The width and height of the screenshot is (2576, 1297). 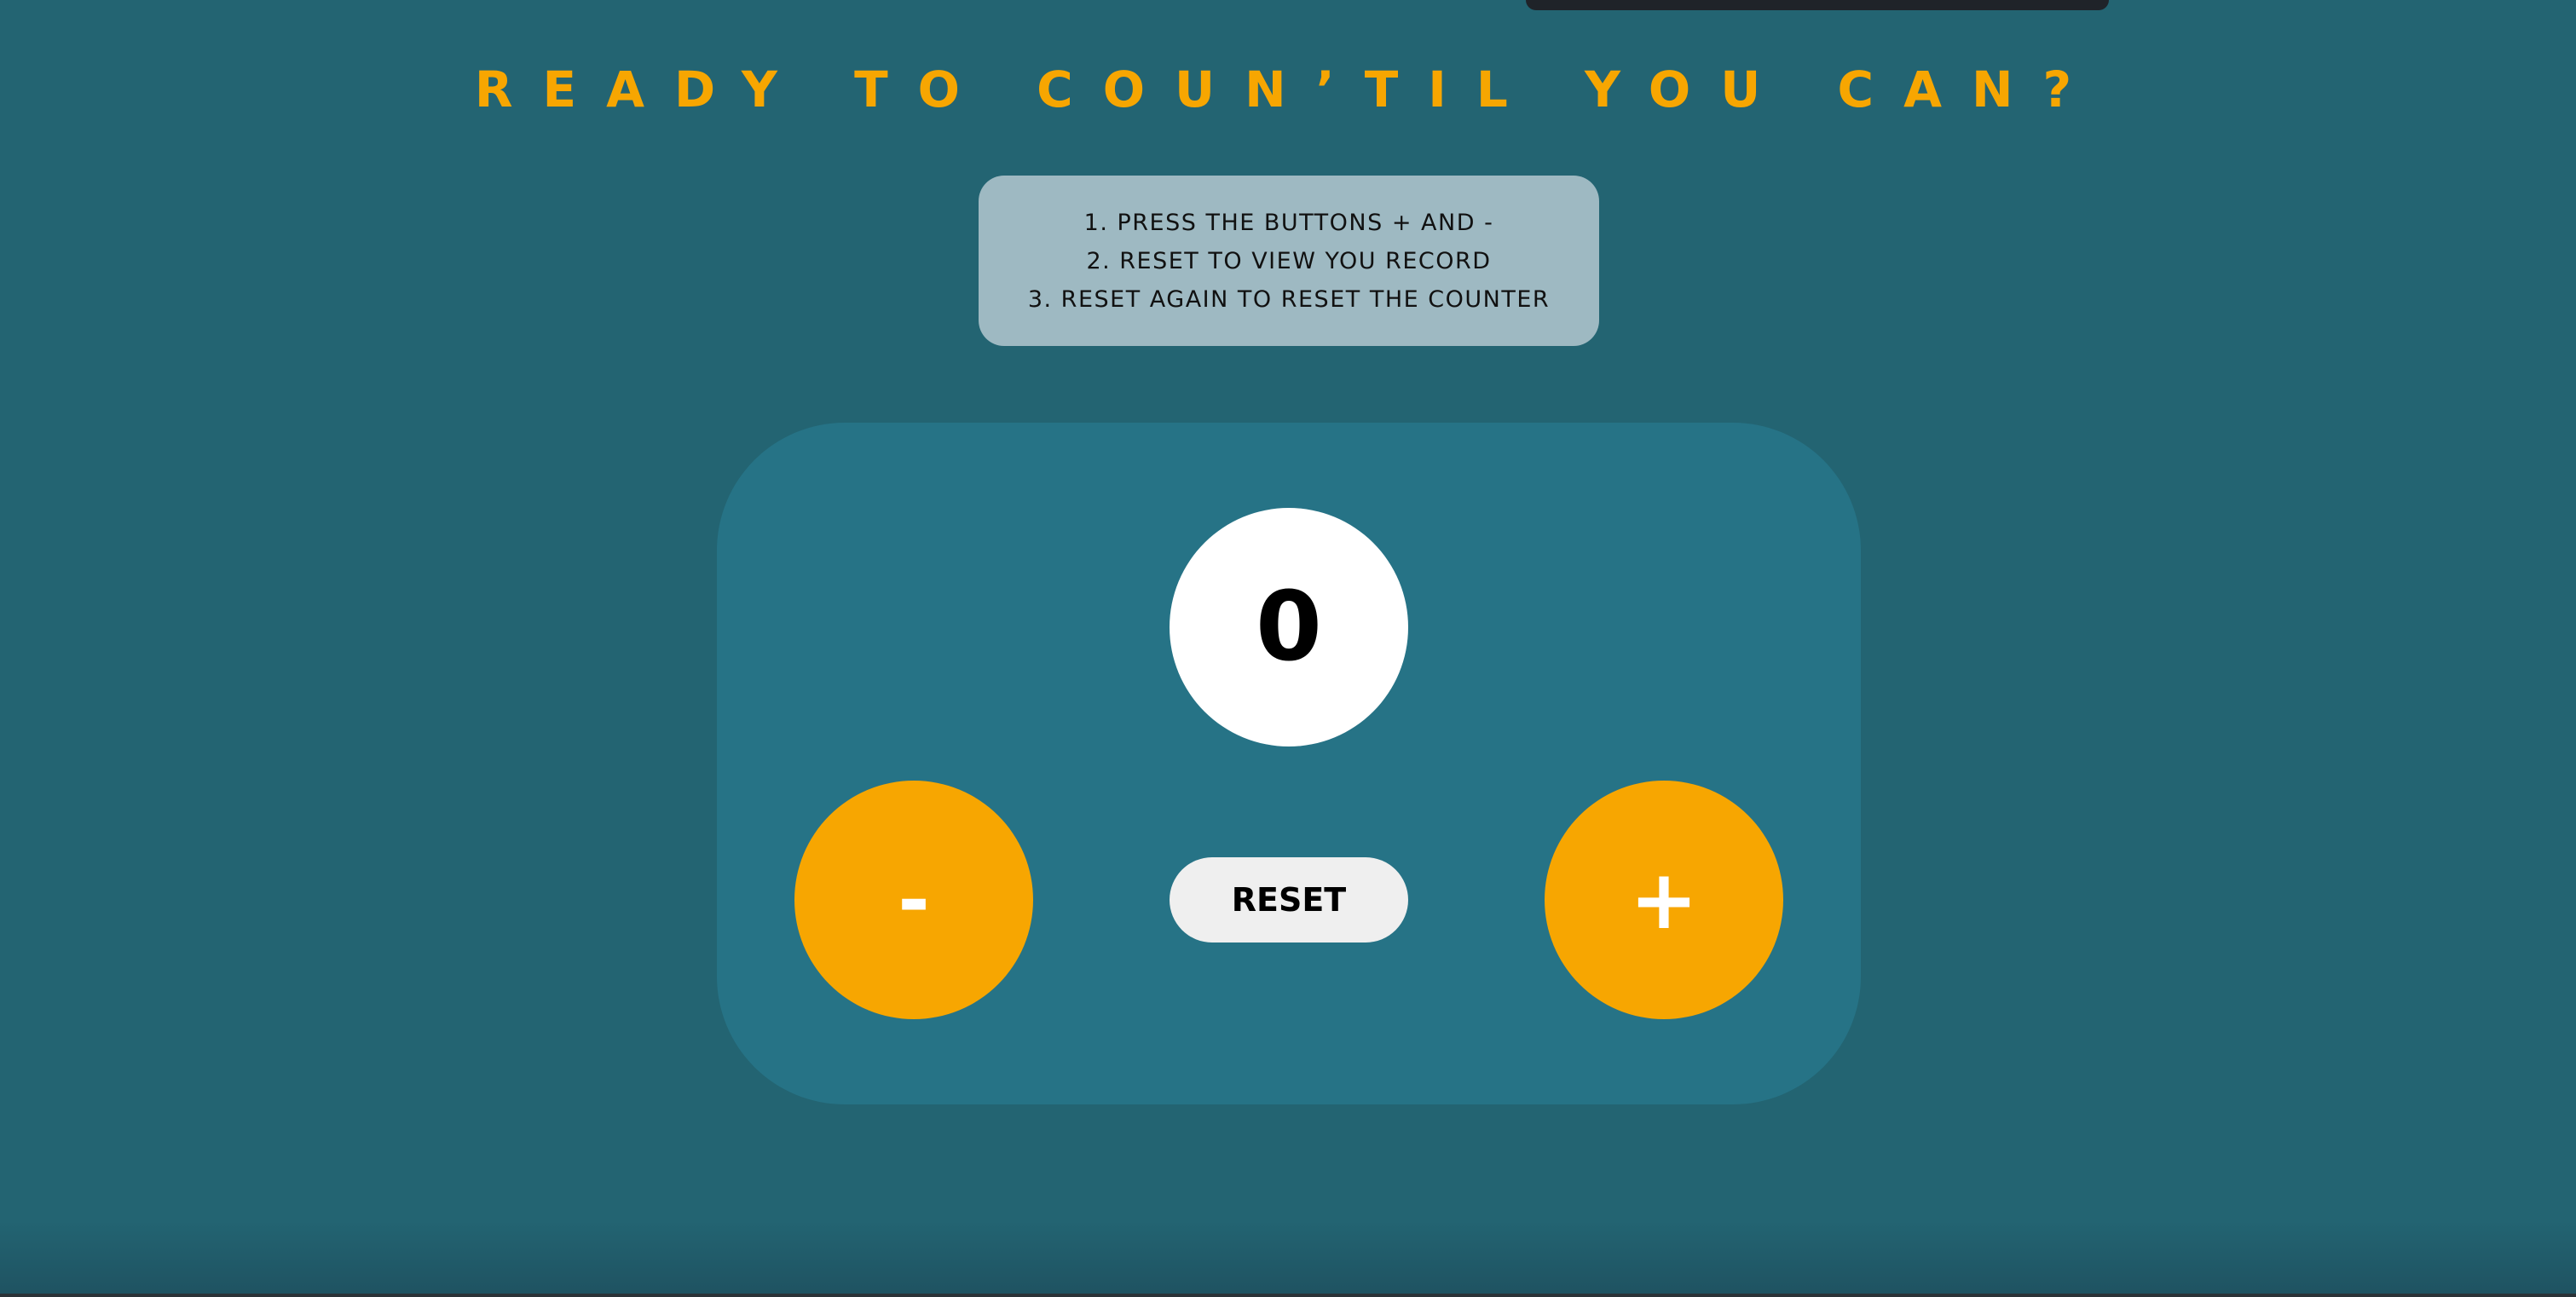 What do you see at coordinates (1288, 89) in the screenshot?
I see `page-title: READY TO COUN’TIL YOU CAN?` at bounding box center [1288, 89].